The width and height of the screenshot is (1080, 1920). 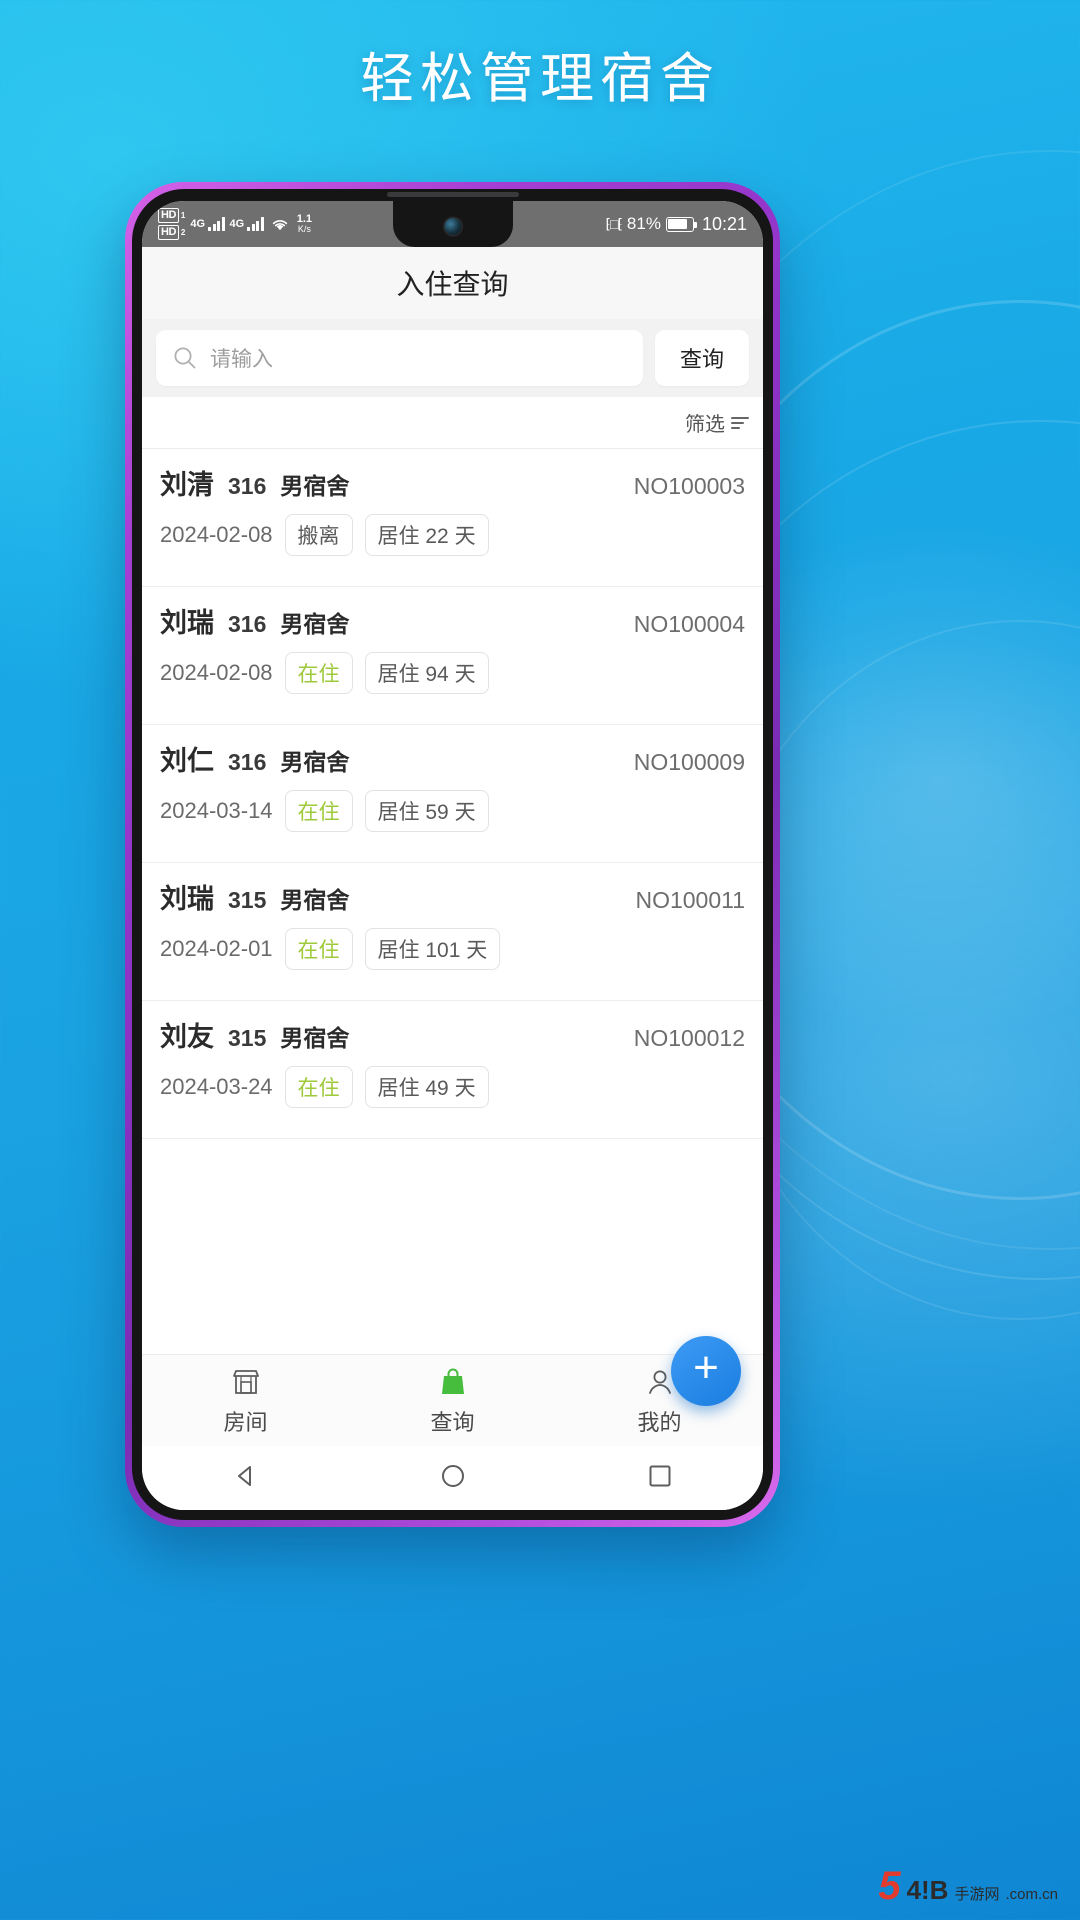 I want to click on search-input-placeholder: 请输入, so click(x=241, y=358).